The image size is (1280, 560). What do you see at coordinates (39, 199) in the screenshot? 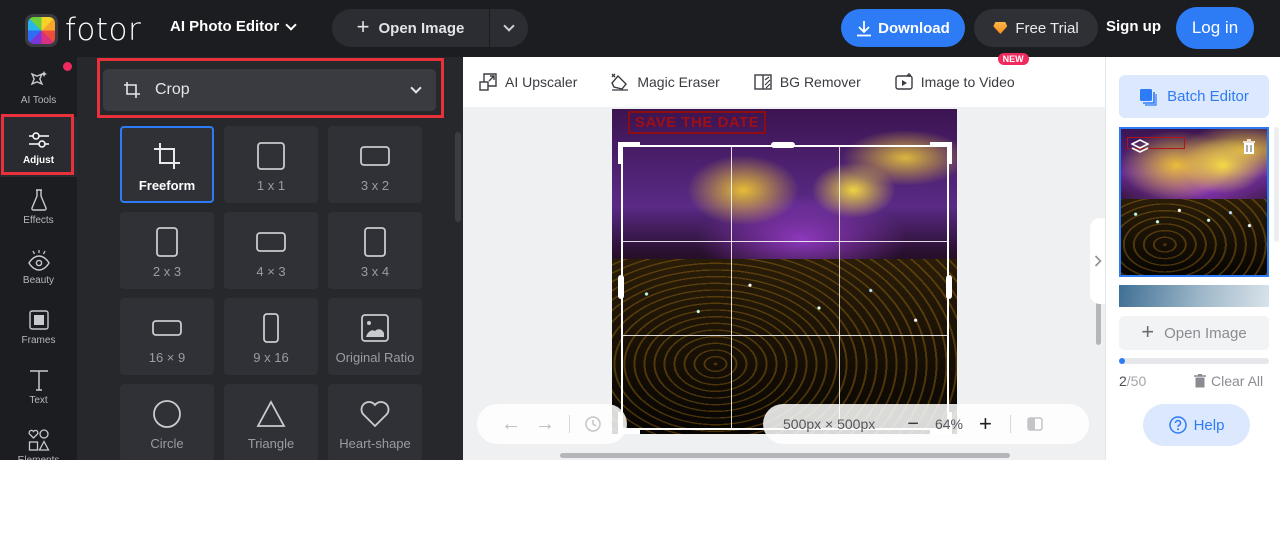
I see `flask-icon` at bounding box center [39, 199].